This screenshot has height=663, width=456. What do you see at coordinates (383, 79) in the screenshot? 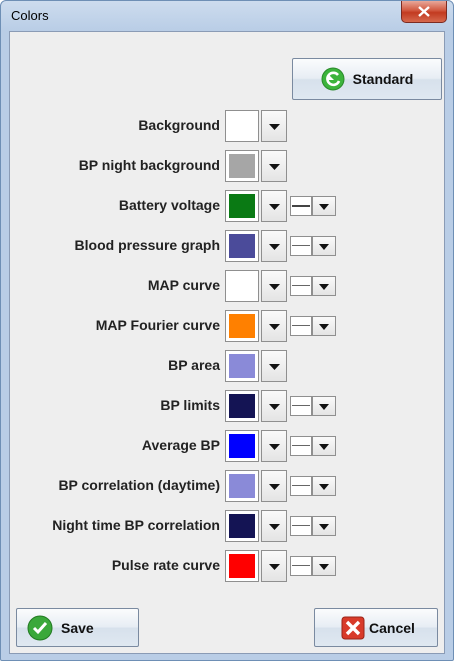
I see `standard-button-label: Standard` at bounding box center [383, 79].